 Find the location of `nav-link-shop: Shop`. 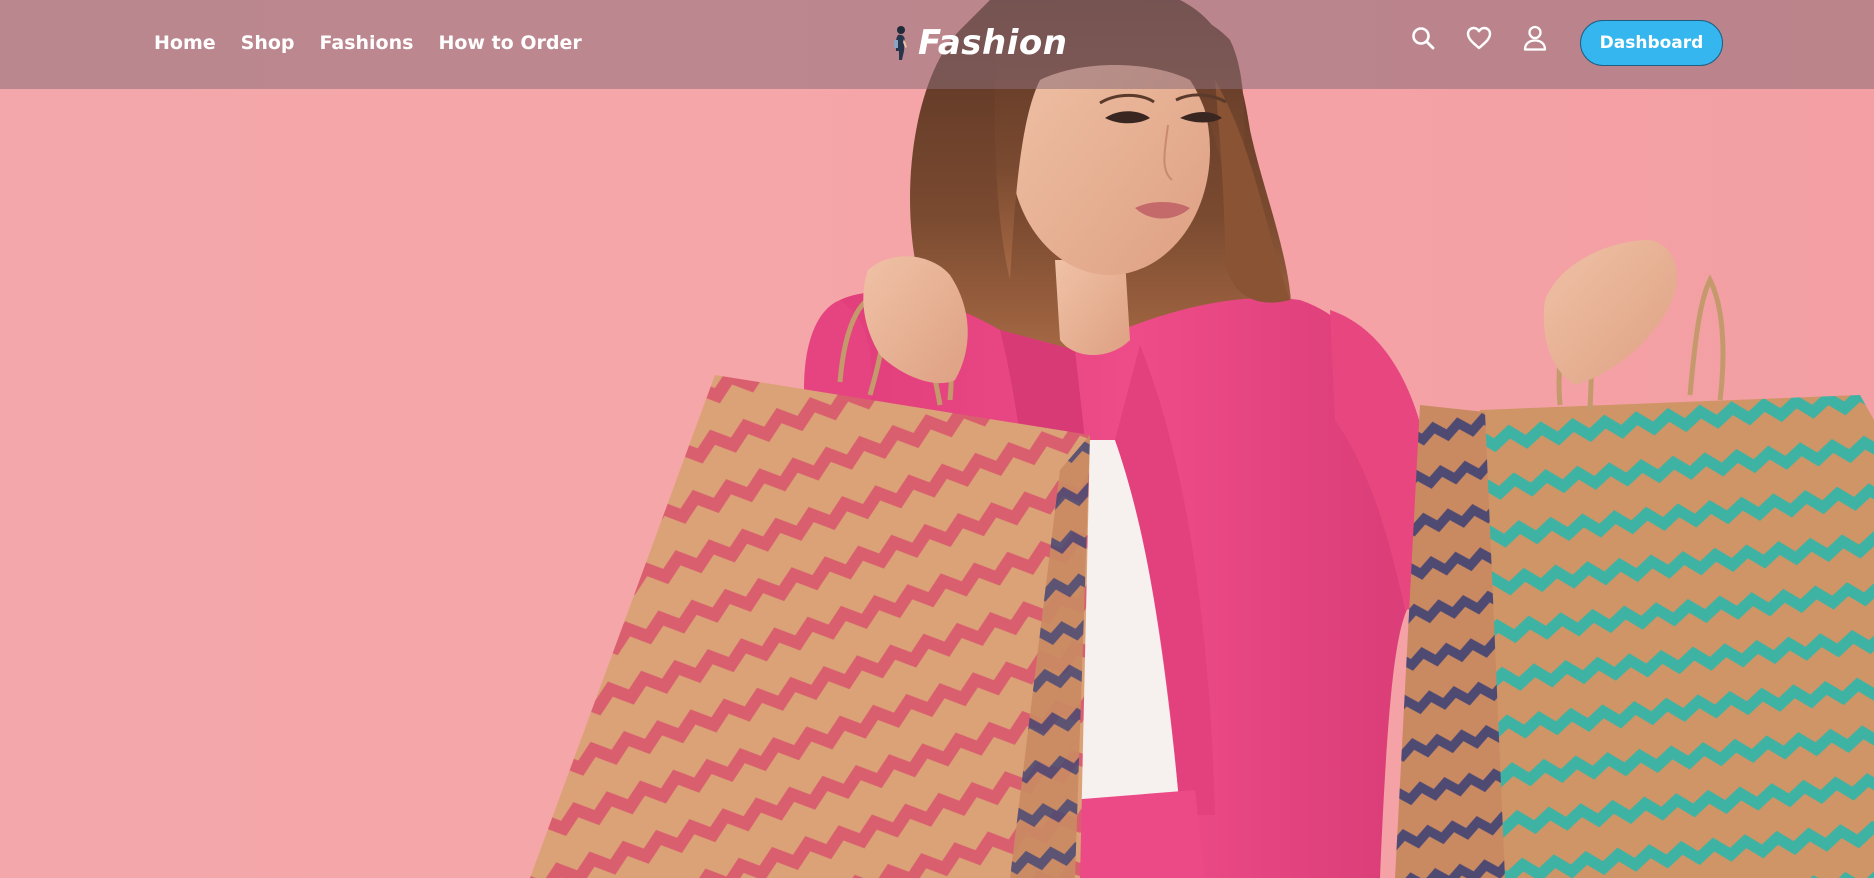

nav-link-shop: Shop is located at coordinates (268, 43).